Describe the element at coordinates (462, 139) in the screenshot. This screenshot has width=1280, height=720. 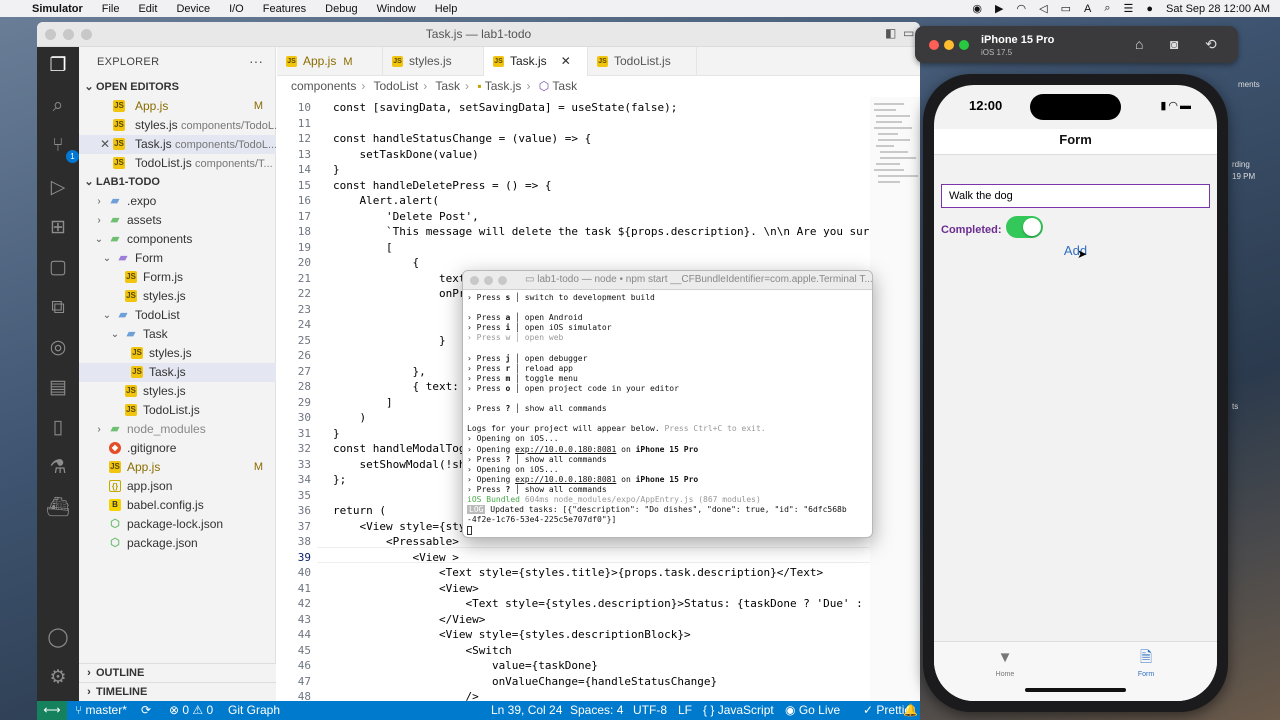
I see `code-line: const handleStatusChange = (value) => {` at that location.